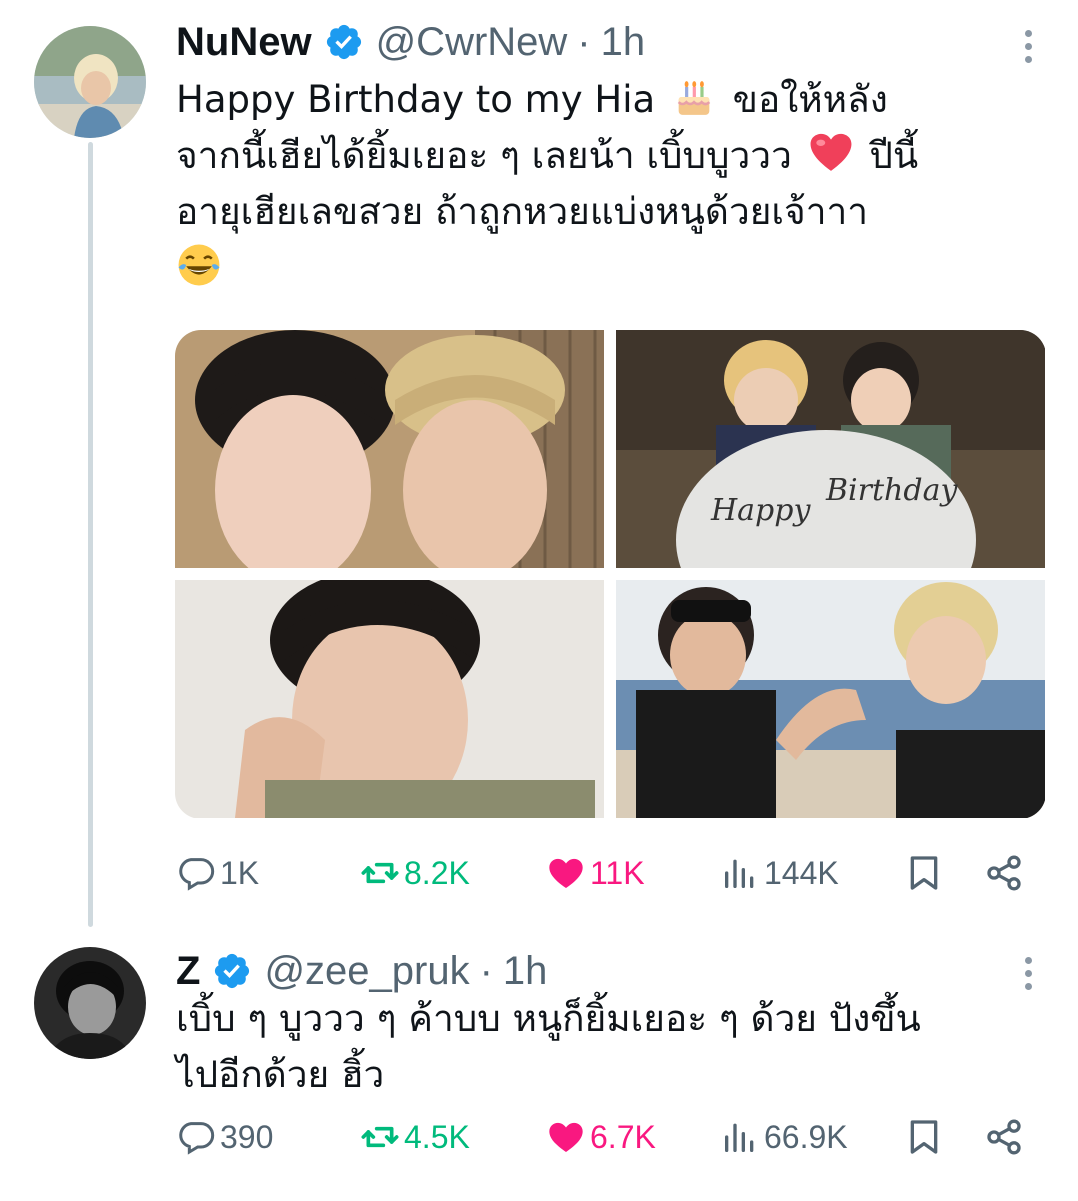 The height and width of the screenshot is (1201, 1078). Describe the element at coordinates (217, 873) in the screenshot. I see `reply-button: 1K` at that location.